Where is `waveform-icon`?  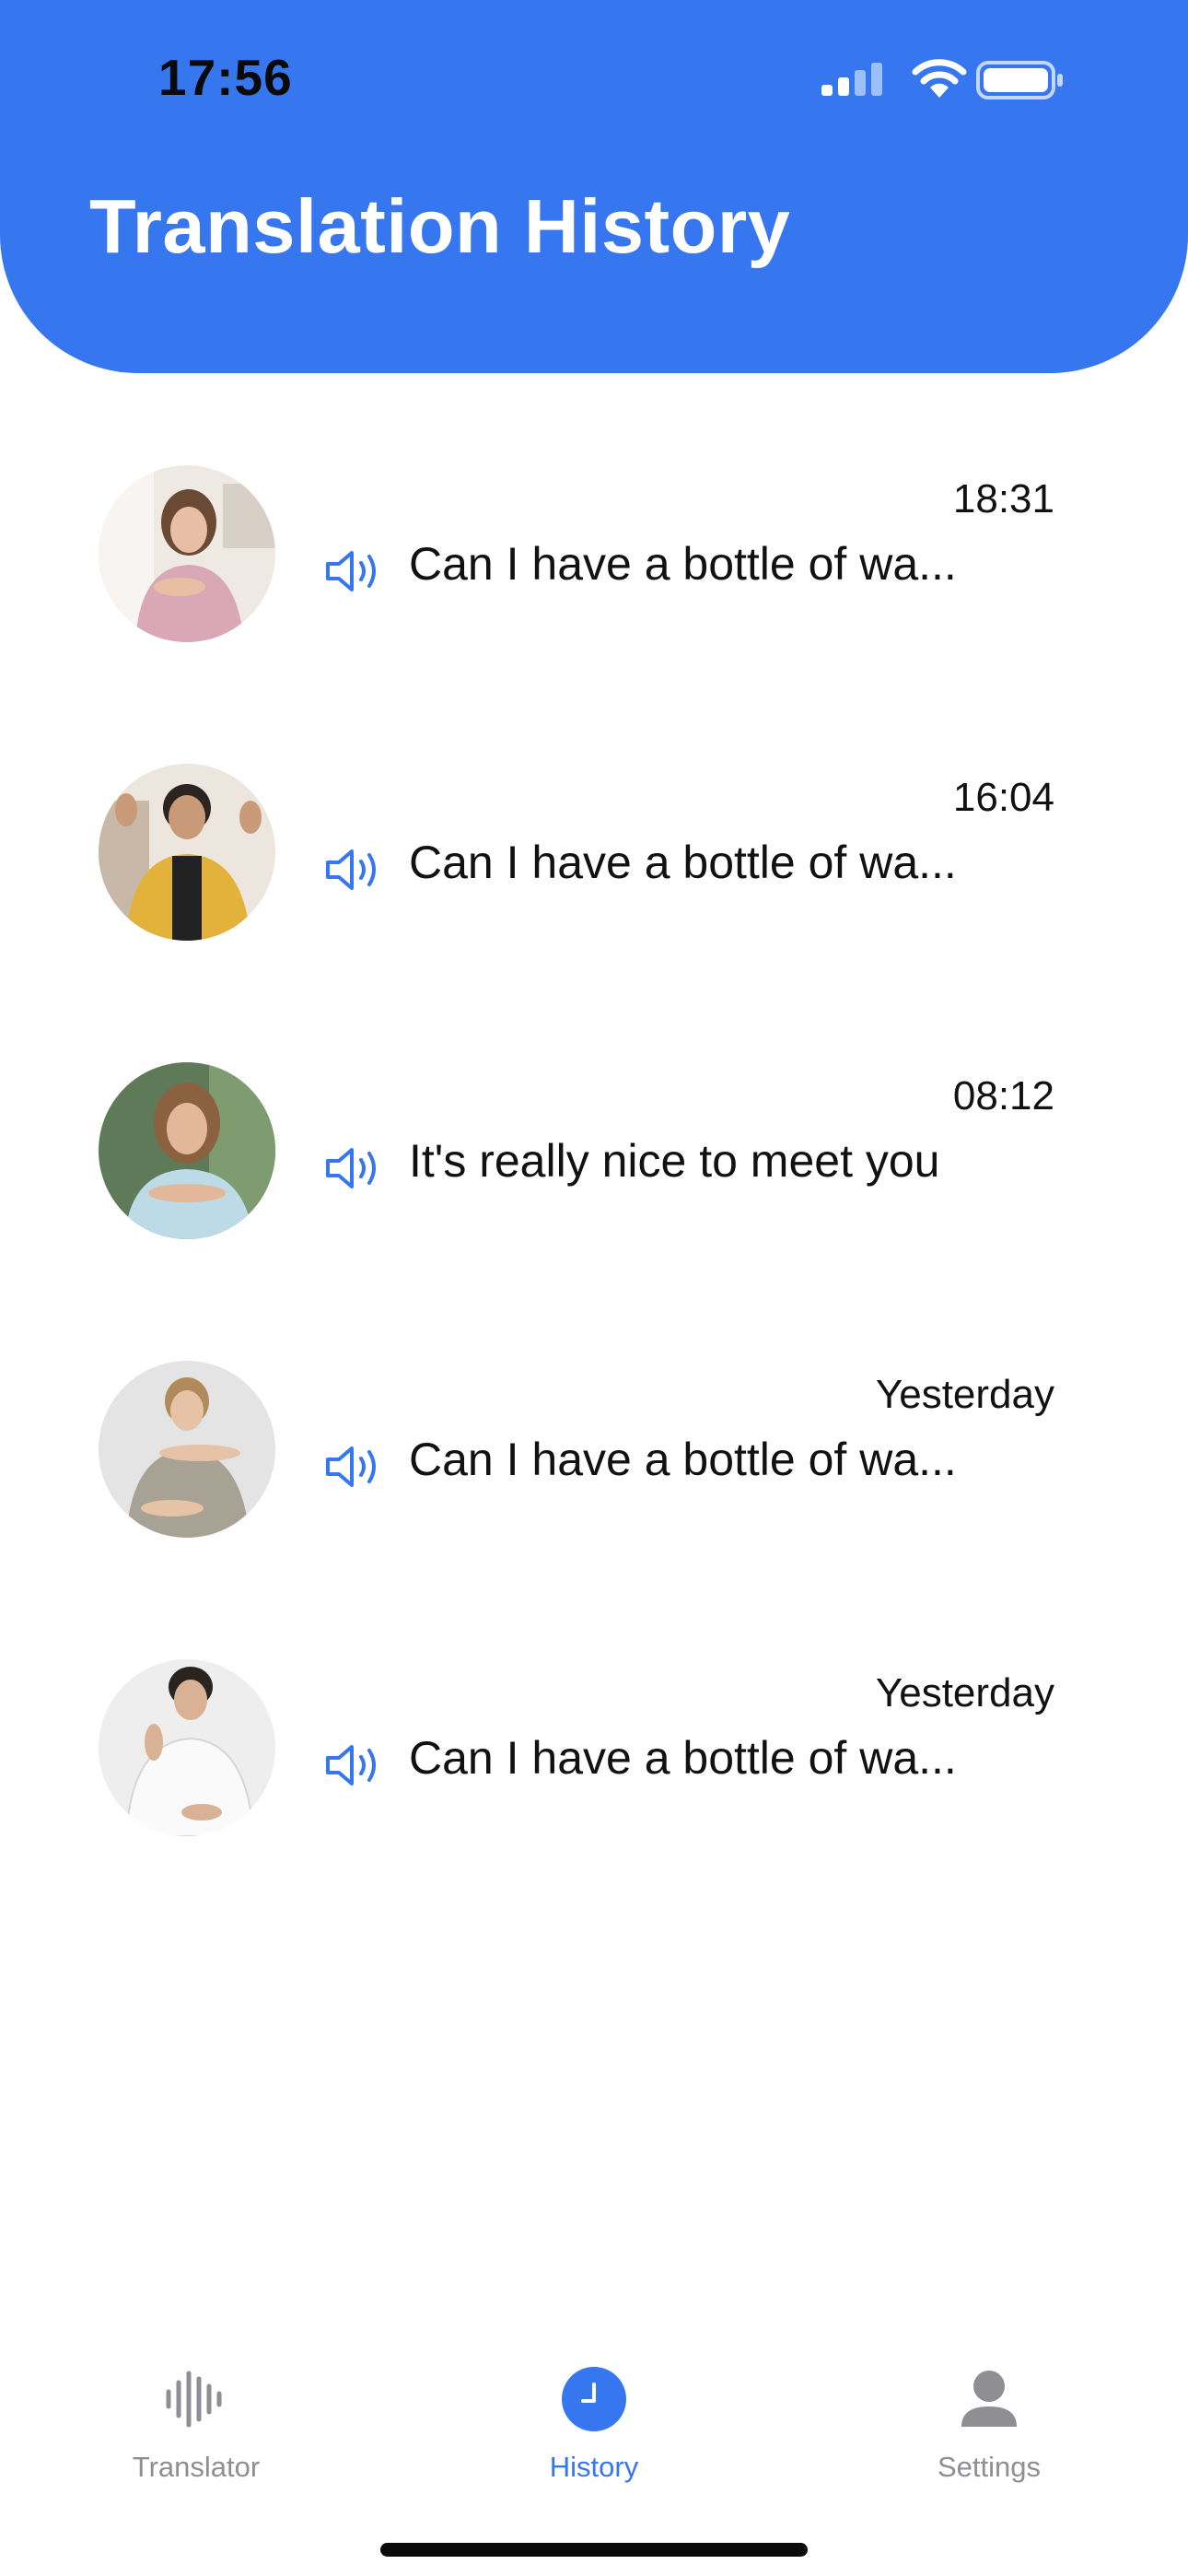 waveform-icon is located at coordinates (194, 2399).